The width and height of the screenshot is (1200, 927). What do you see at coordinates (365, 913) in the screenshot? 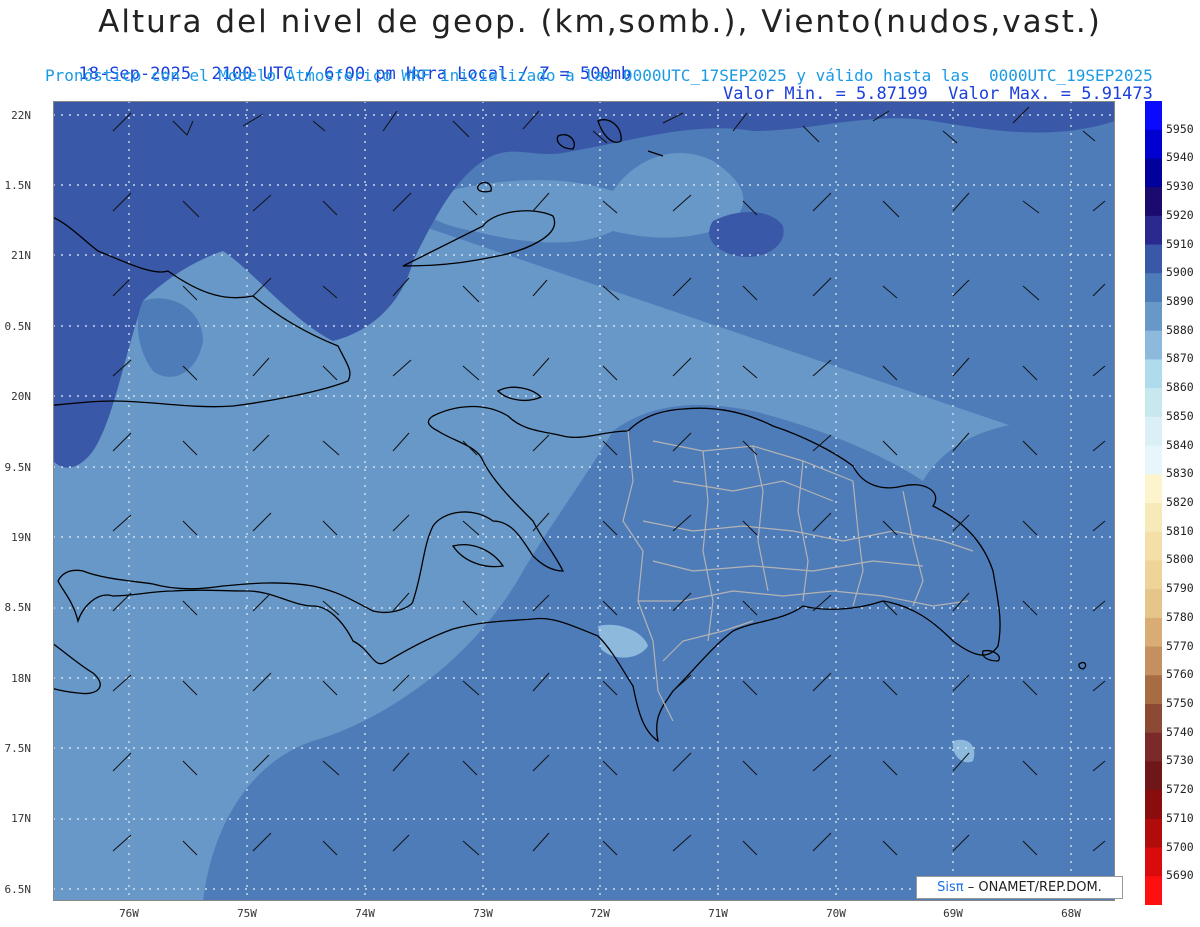
I see `lon-label: 74W` at bounding box center [365, 913].